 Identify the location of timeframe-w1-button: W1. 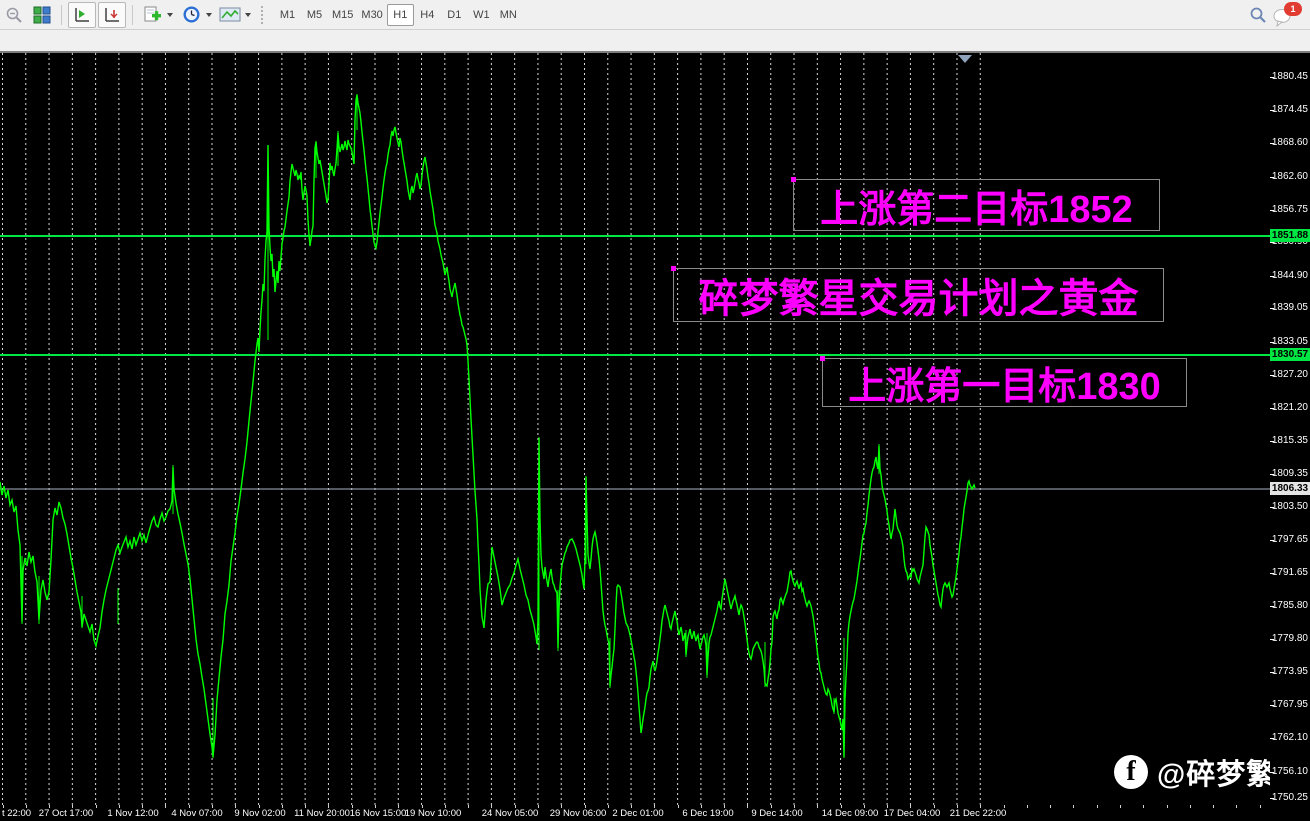
(481, 15).